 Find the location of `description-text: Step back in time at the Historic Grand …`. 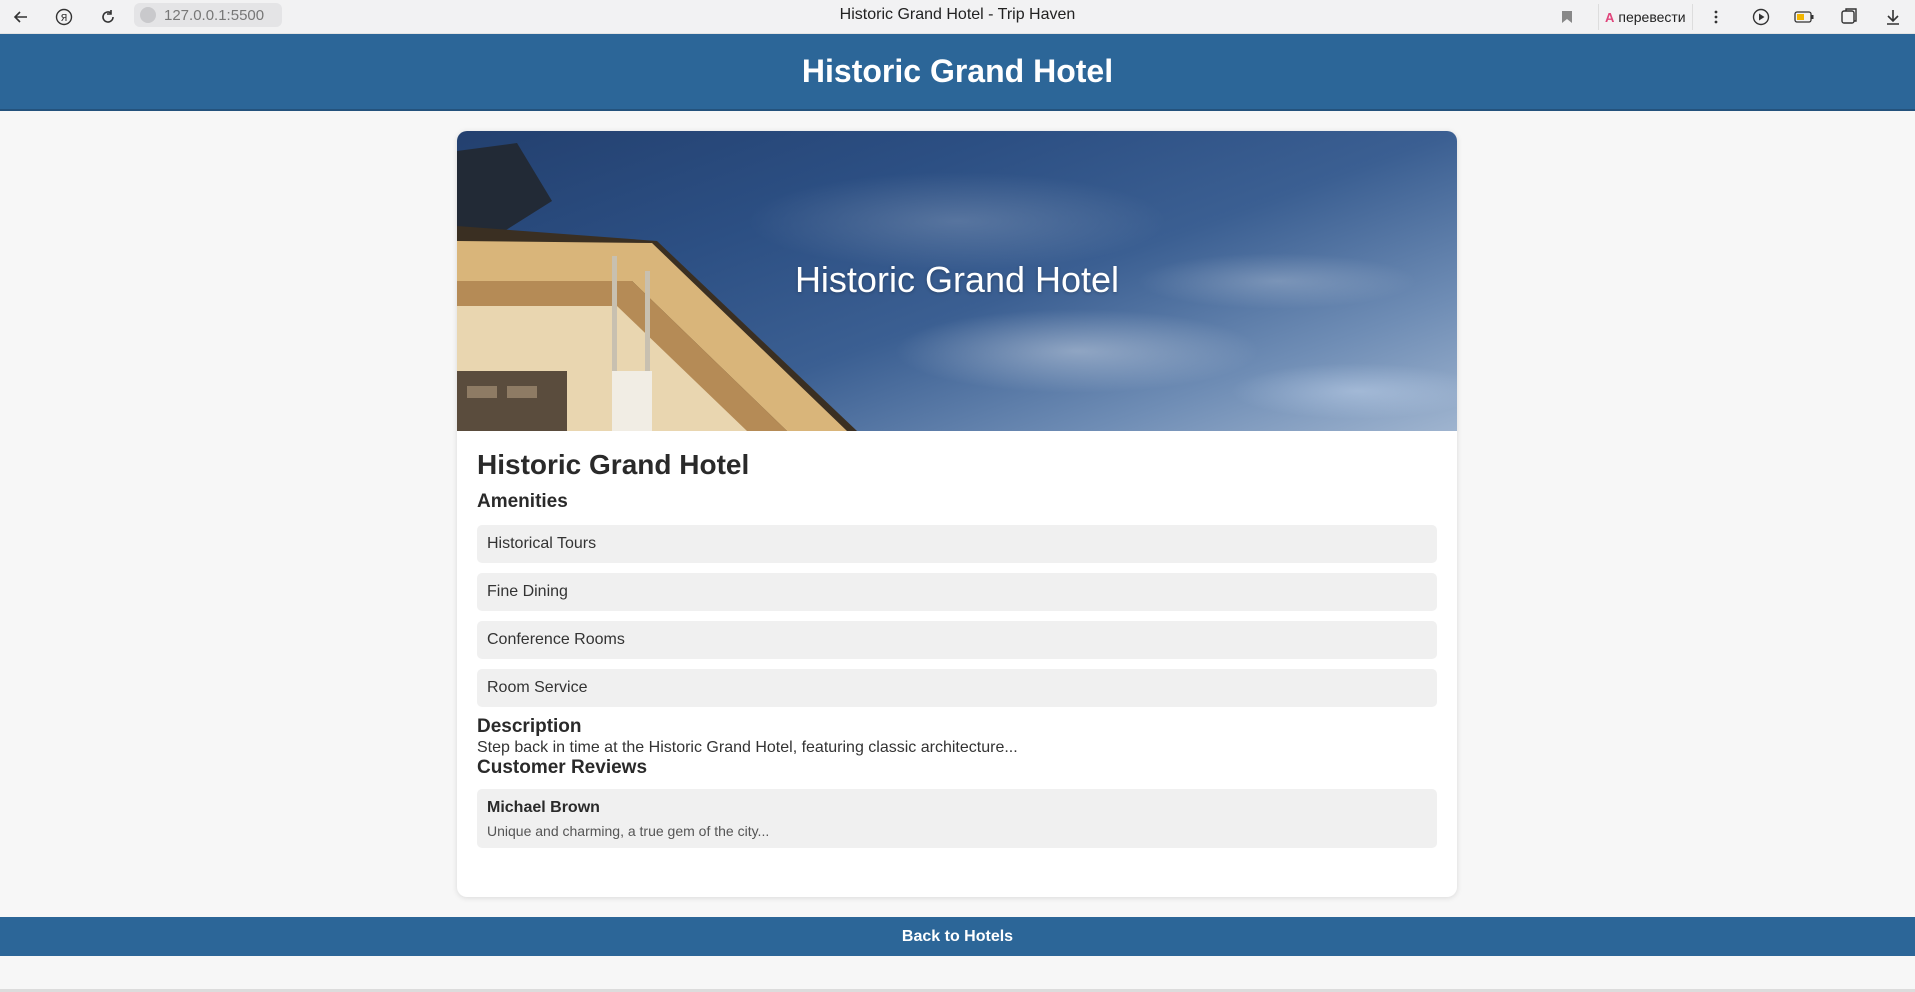

description-text: Step back in time at the Historic Grand … is located at coordinates (747, 747).